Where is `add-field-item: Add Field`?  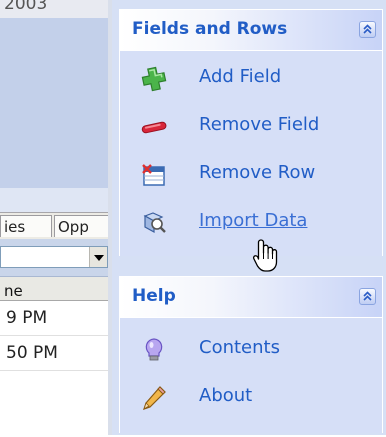
add-field-item: Add Field is located at coordinates (251, 79).